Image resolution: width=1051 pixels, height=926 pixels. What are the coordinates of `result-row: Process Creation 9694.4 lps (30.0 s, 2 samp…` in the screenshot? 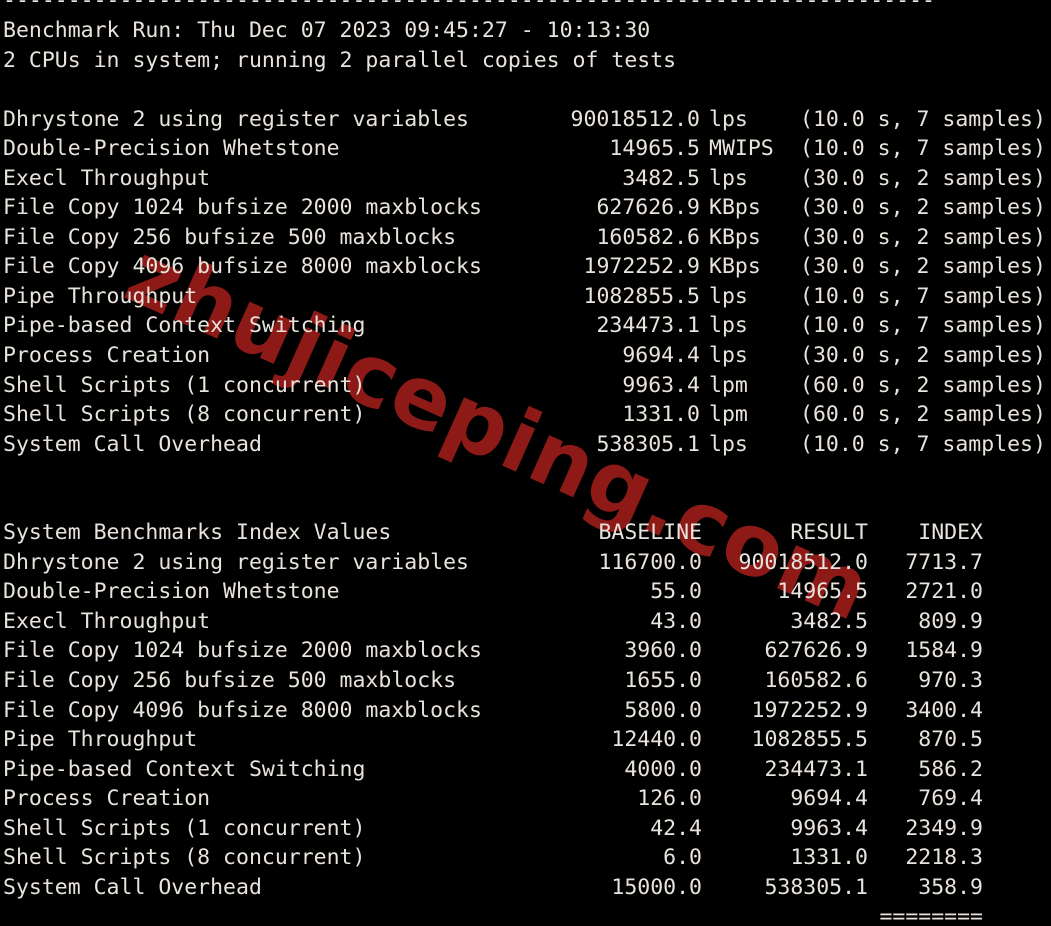 It's located at (525, 356).